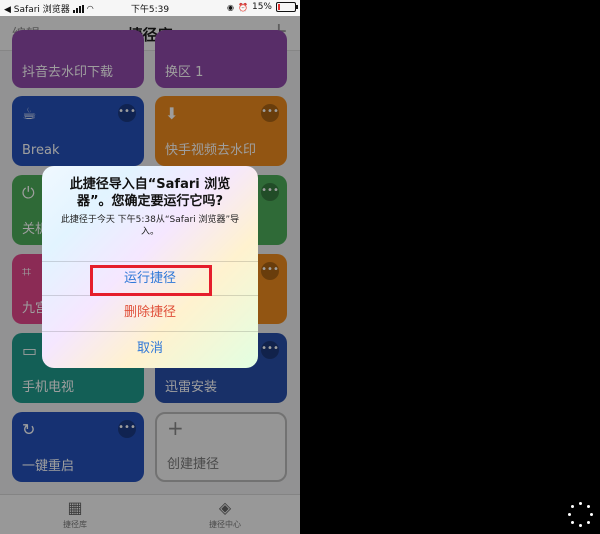 Image resolution: width=600 pixels, height=534 pixels. What do you see at coordinates (287, 7) in the screenshot?
I see `battery-icon` at bounding box center [287, 7].